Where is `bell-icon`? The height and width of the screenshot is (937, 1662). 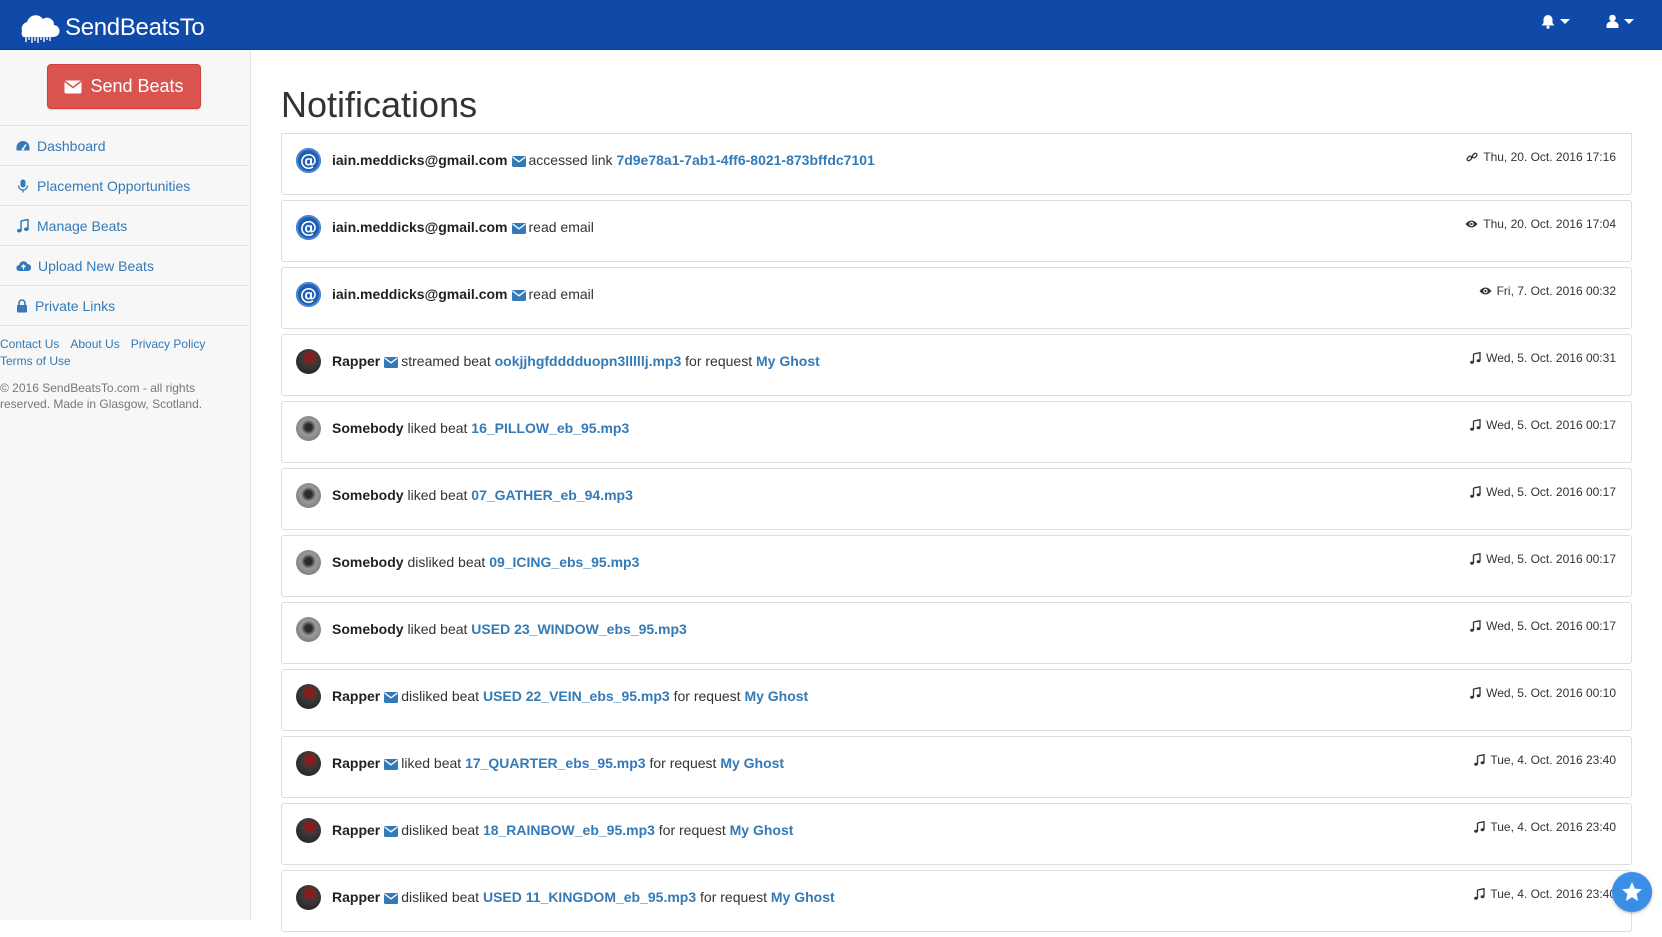
bell-icon is located at coordinates (1548, 22).